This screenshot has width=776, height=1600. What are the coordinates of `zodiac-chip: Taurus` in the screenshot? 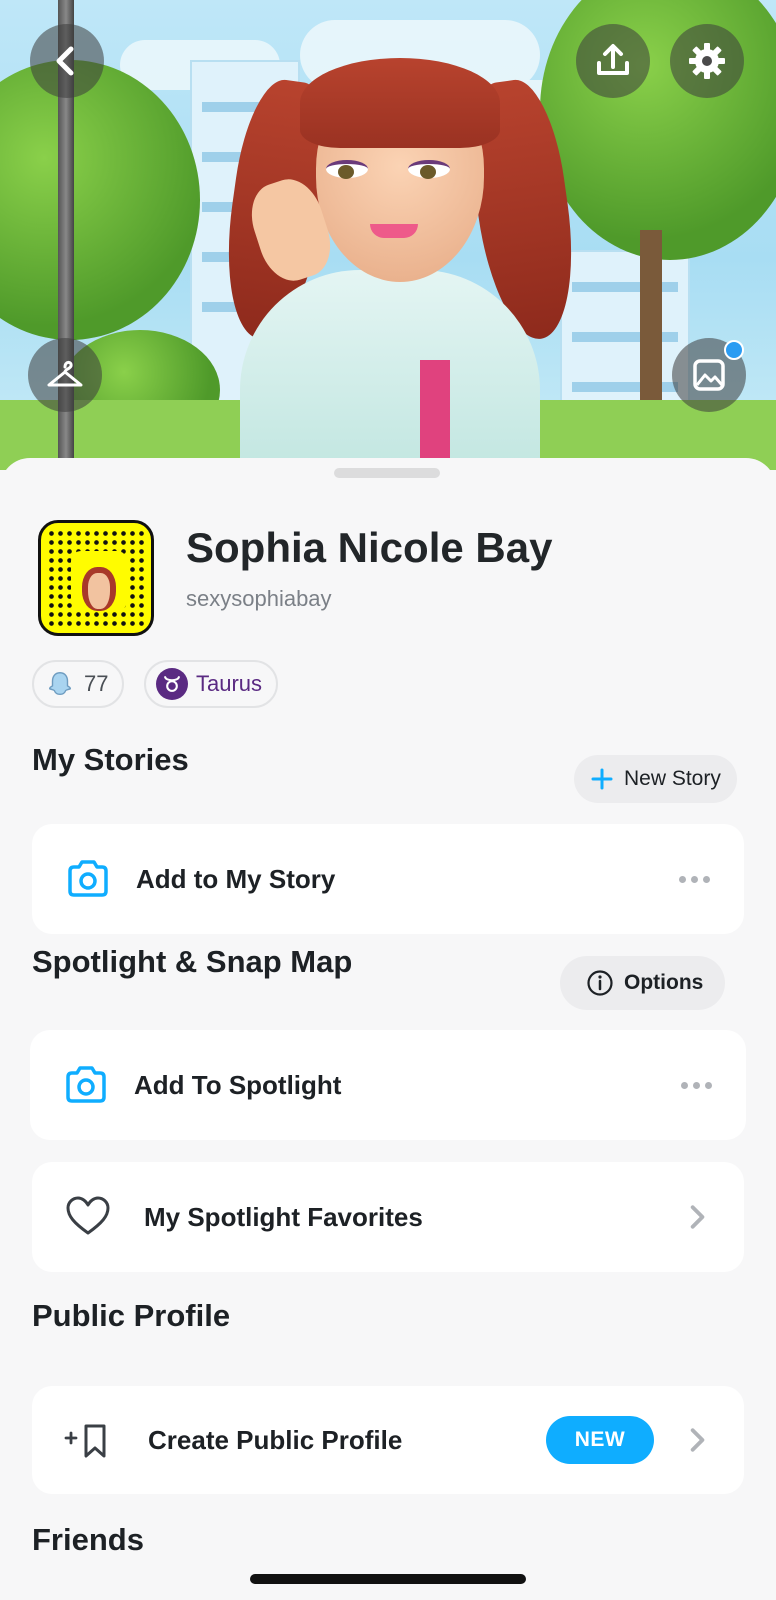 It's located at (211, 684).